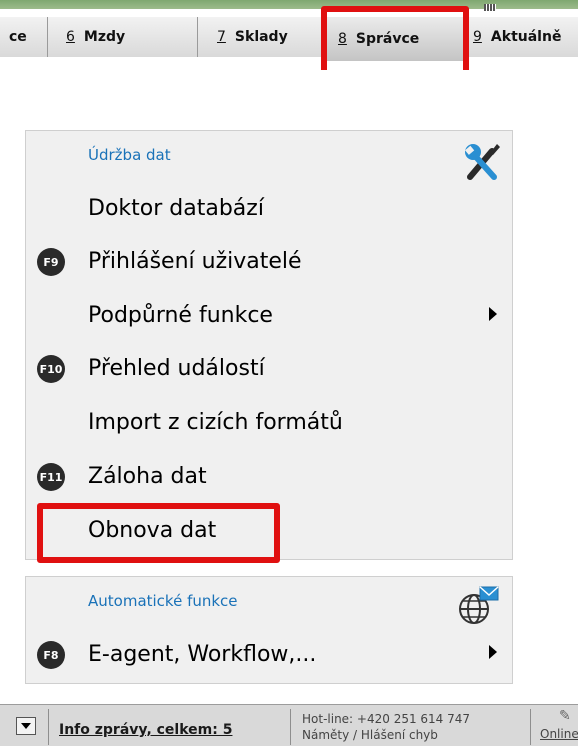 Image resolution: width=578 pixels, height=746 pixels. What do you see at coordinates (386, 735) in the screenshot?
I see `feedback-link: Náměty / Hlášení chyb` at bounding box center [386, 735].